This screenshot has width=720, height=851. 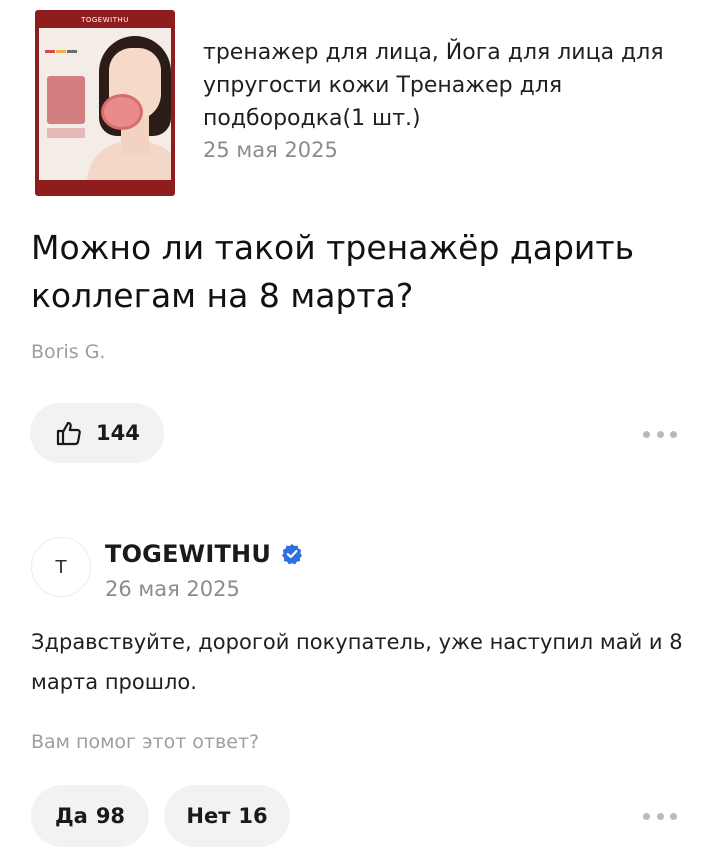 I want to click on vote-no-count: 16, so click(x=253, y=816).